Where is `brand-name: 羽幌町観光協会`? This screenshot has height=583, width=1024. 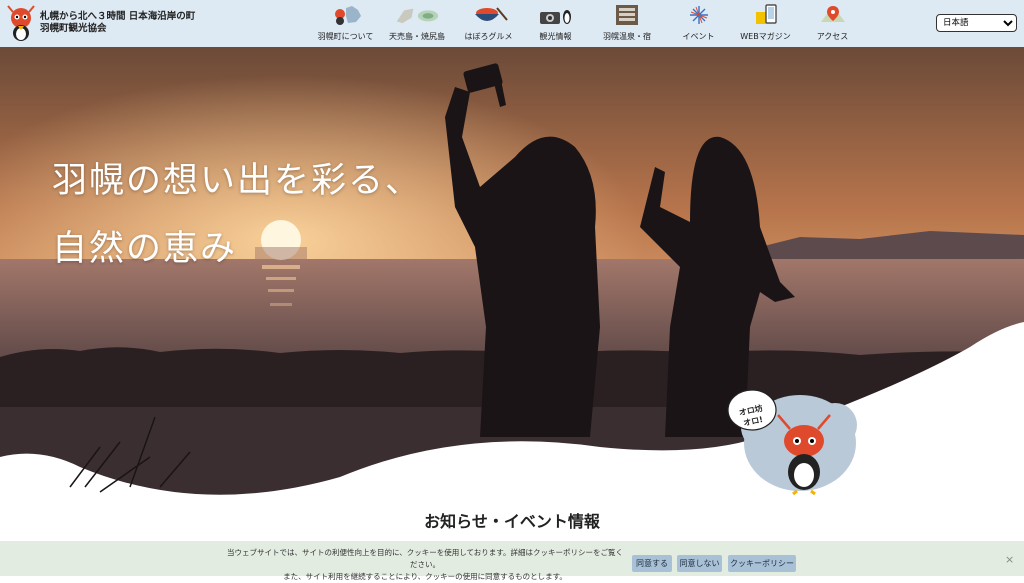 brand-name: 羽幌町観光協会 is located at coordinates (73, 28).